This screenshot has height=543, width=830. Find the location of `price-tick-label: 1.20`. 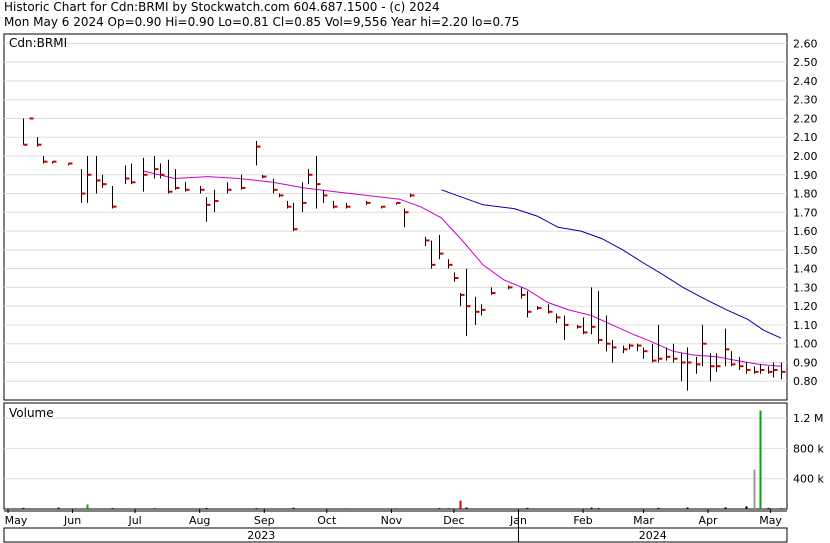

price-tick-label: 1.20 is located at coordinates (805, 306).